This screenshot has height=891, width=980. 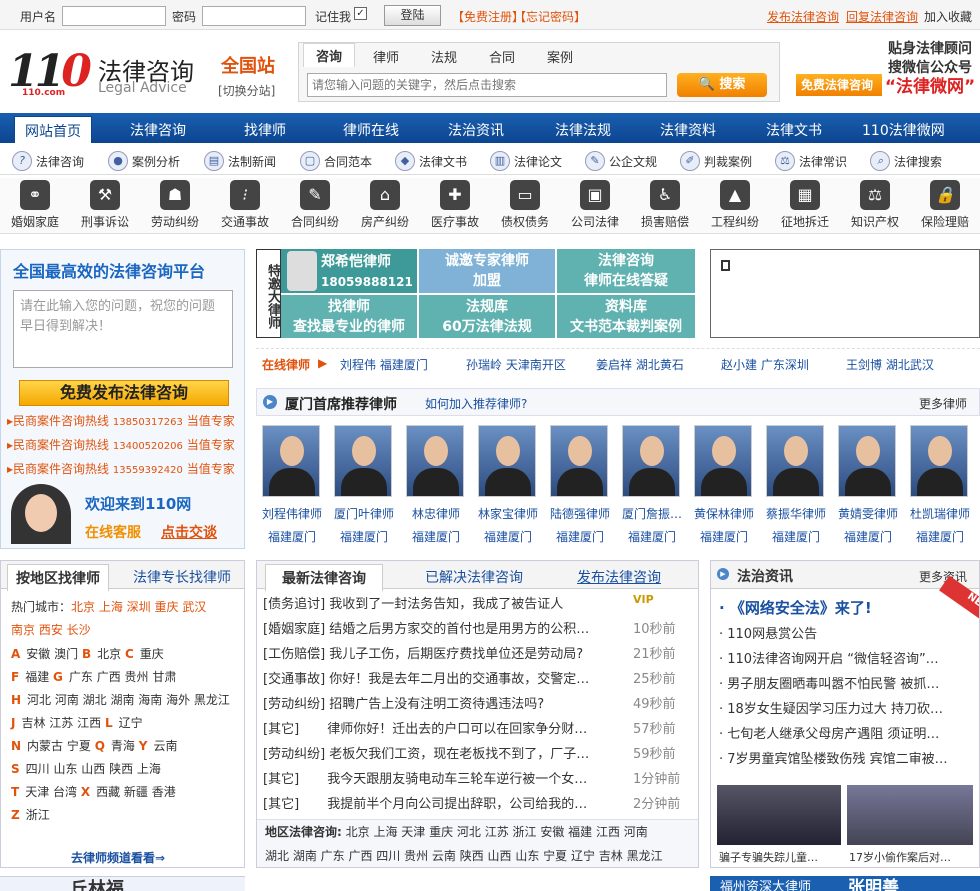 I want to click on subnav-consult: ? 法律咨询, so click(x=48, y=161).